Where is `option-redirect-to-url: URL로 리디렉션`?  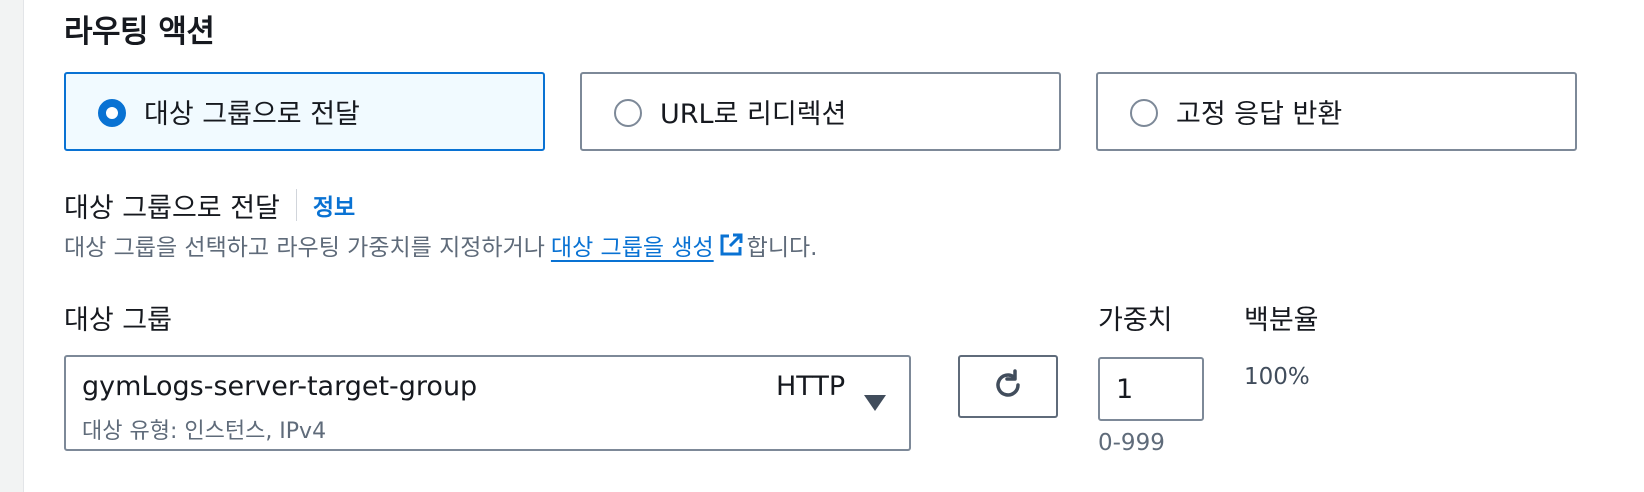 option-redirect-to-url: URL로 리디렉션 is located at coordinates (820, 111).